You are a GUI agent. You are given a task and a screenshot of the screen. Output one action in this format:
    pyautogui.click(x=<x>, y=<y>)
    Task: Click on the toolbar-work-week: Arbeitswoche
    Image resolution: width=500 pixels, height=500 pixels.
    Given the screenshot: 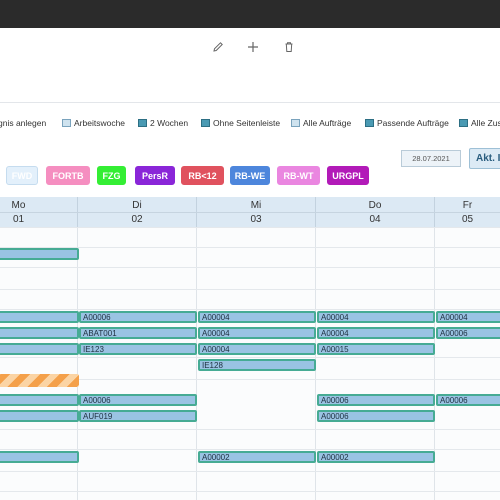 What is the action you would take?
    pyautogui.click(x=93, y=123)
    